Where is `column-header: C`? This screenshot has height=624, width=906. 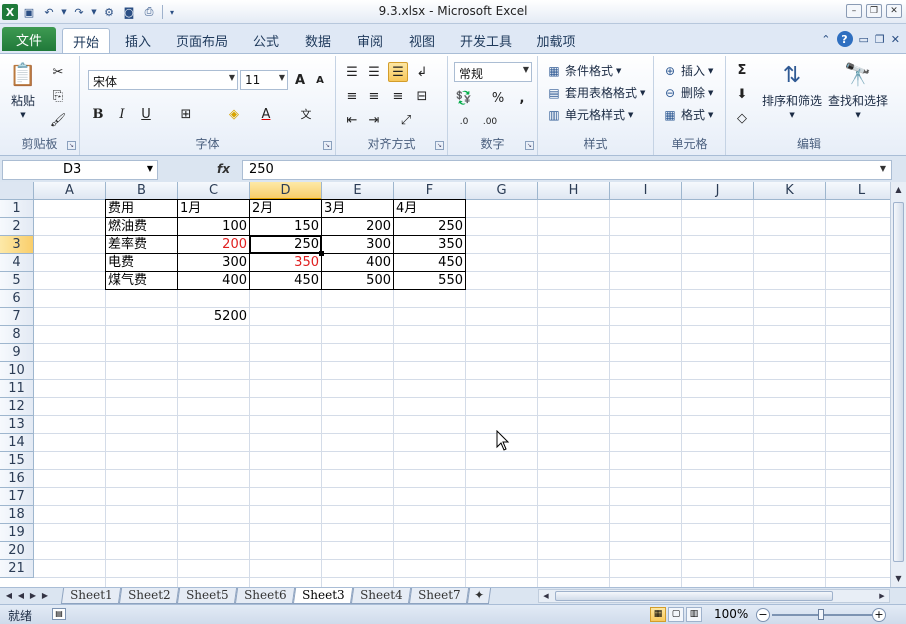
column-header: C is located at coordinates (214, 191).